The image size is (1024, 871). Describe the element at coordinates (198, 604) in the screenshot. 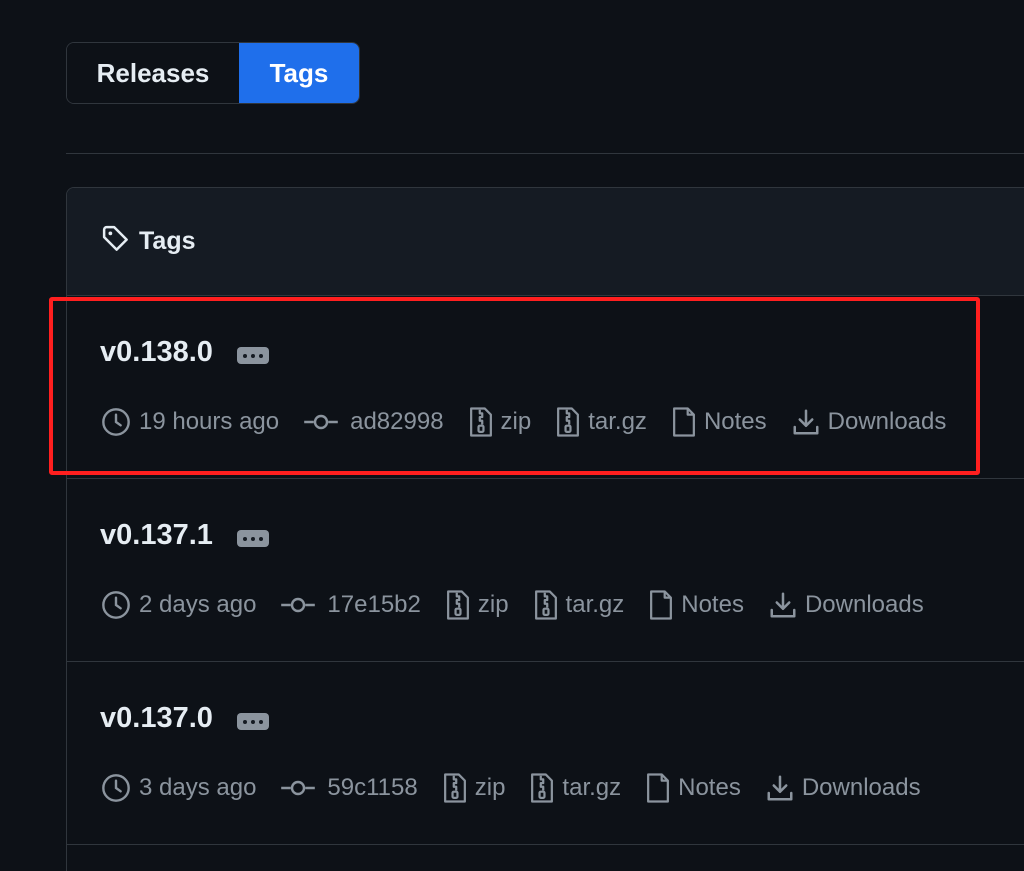

I see `tag-time-text: 2 days ago` at that location.